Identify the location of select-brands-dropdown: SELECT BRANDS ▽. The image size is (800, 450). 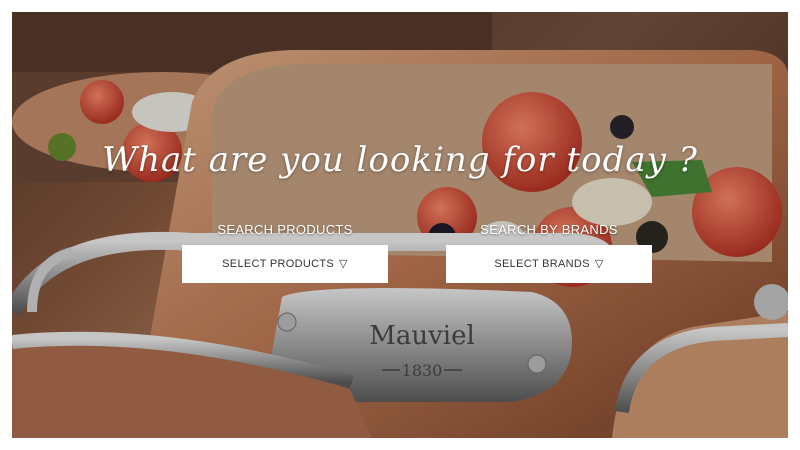
(549, 264).